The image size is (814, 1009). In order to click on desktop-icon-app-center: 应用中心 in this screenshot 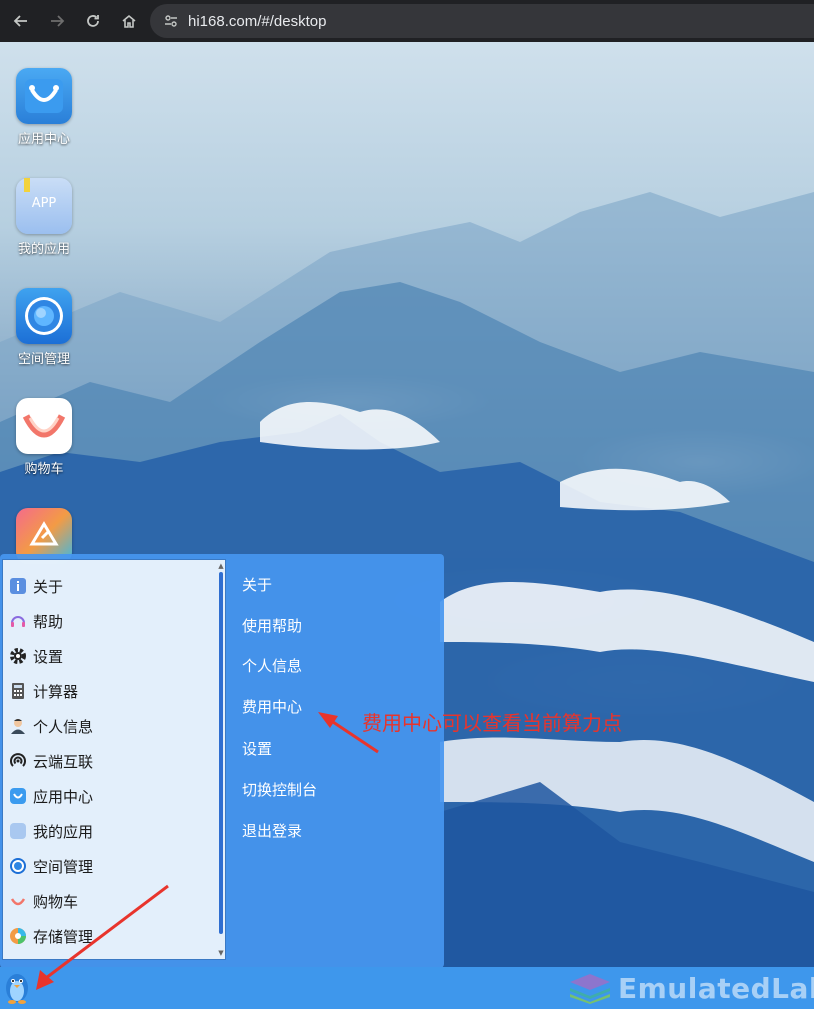, I will do `click(44, 107)`.